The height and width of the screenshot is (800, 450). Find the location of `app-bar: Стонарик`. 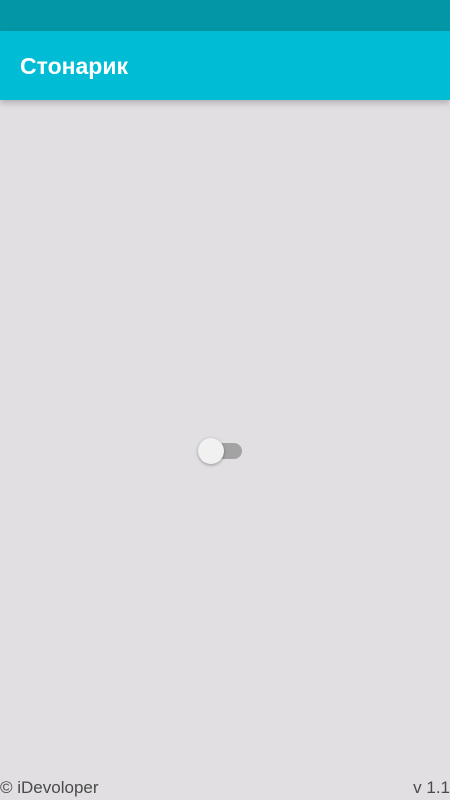

app-bar: Стонарик is located at coordinates (225, 65).